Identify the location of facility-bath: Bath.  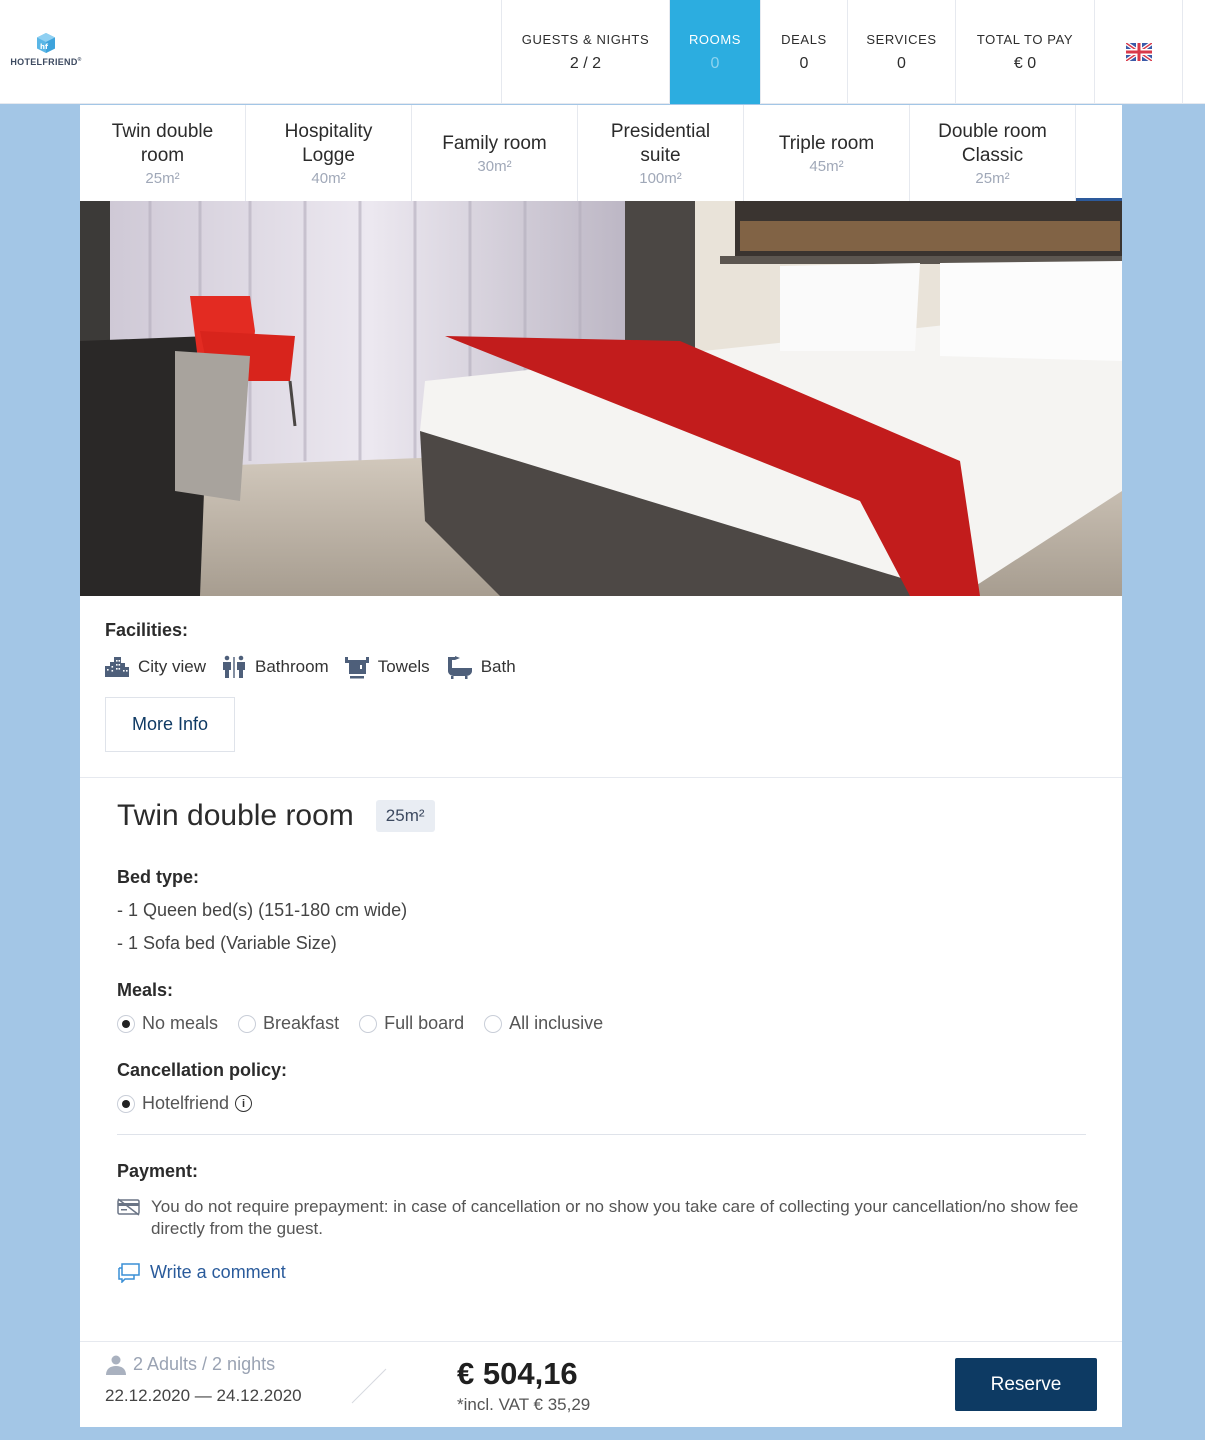
(481, 667).